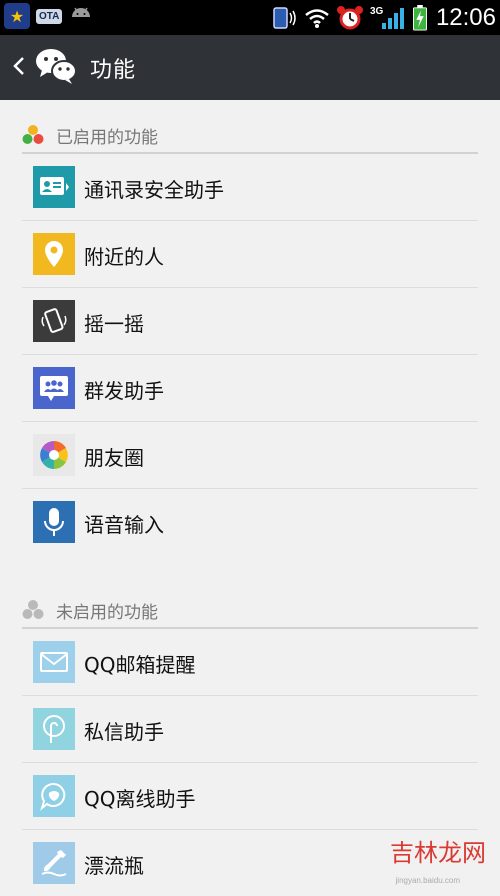 This screenshot has width=500, height=896. I want to click on enabled-section-header: 已启用的功能, so click(250, 134).